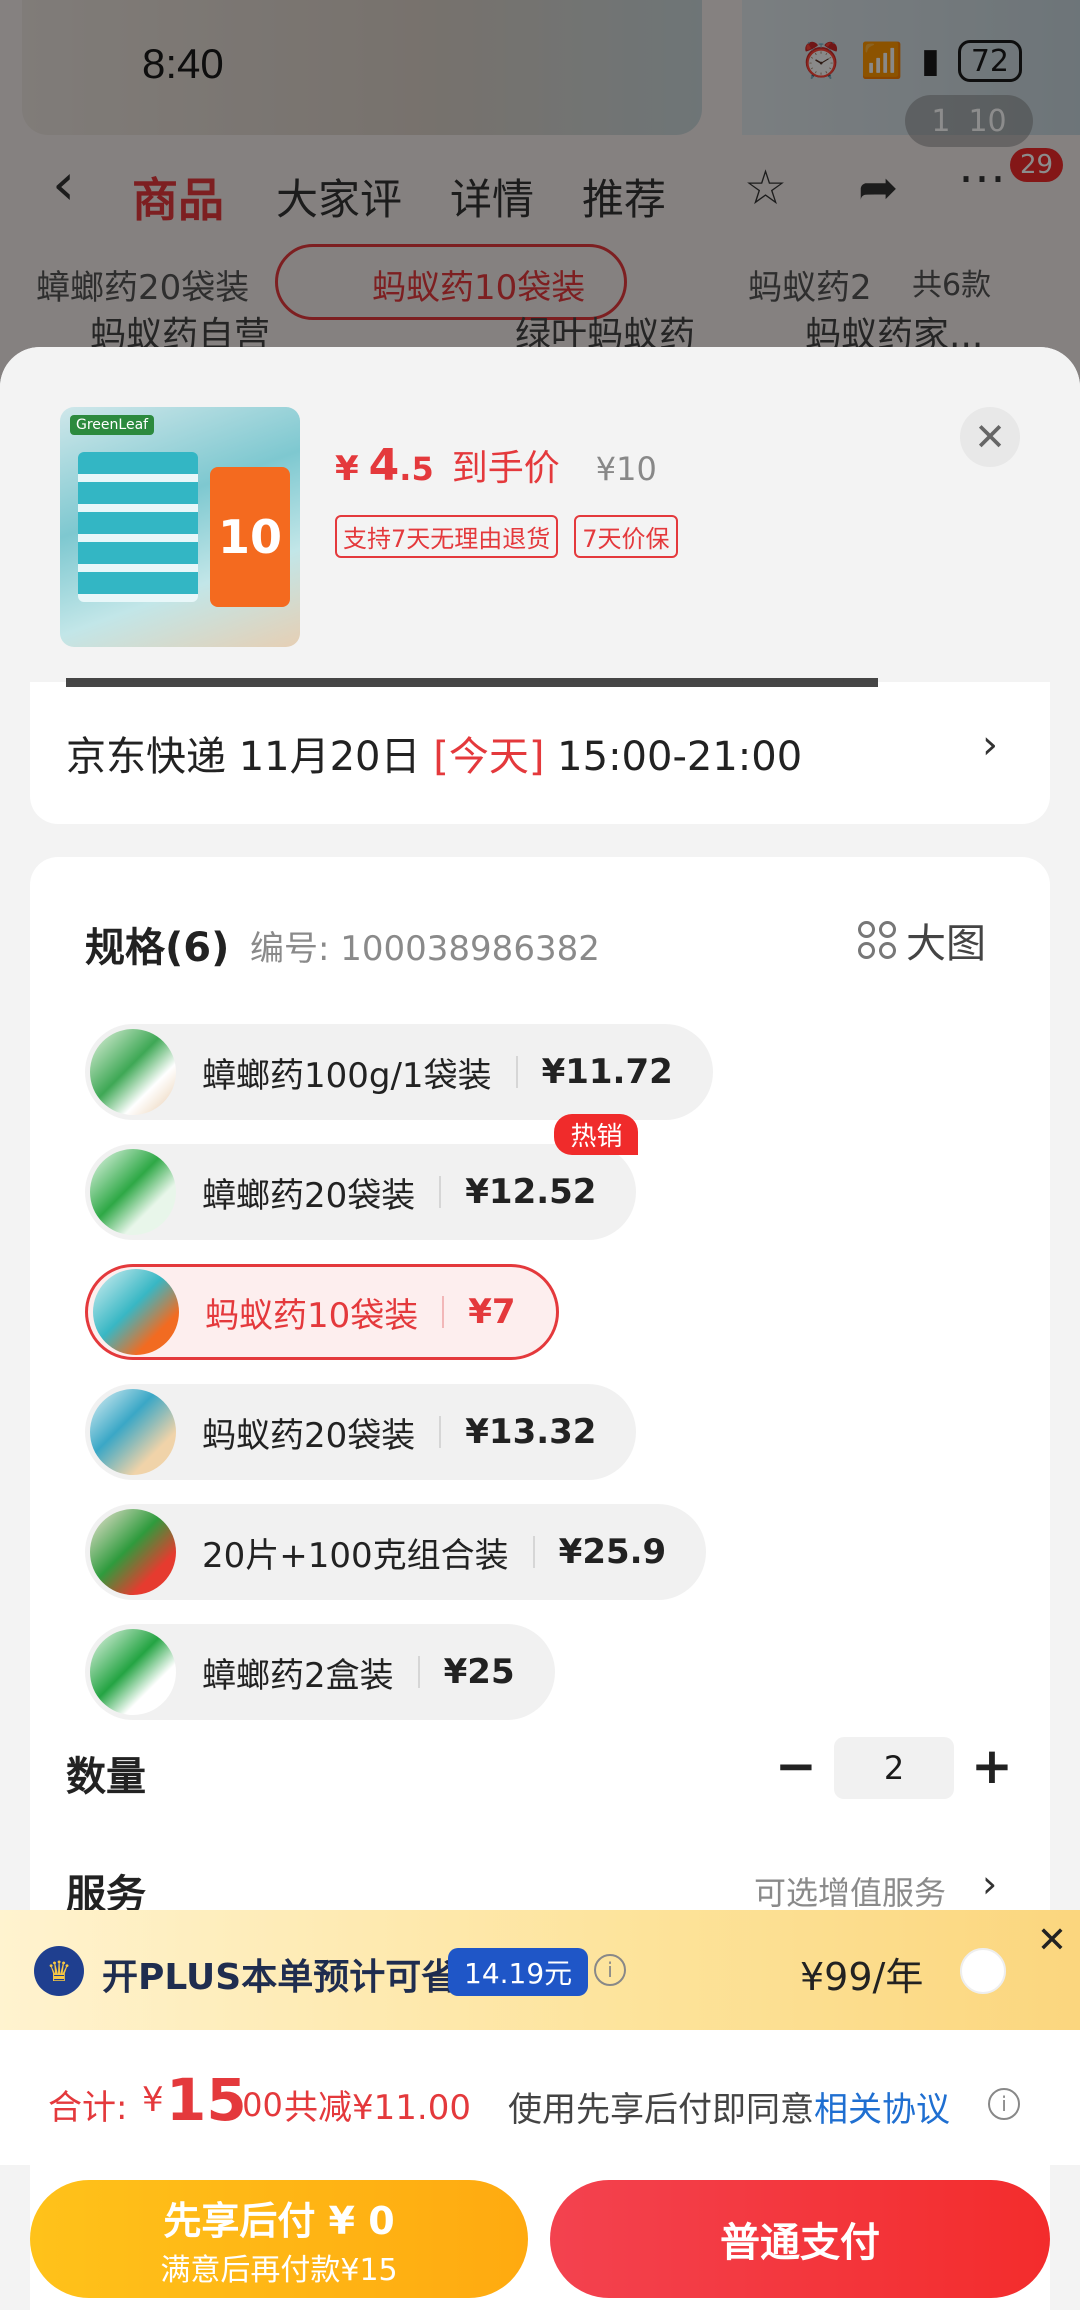 Image resolution: width=1080 pixels, height=2310 pixels. I want to click on original-price: ¥10, so click(626, 469).